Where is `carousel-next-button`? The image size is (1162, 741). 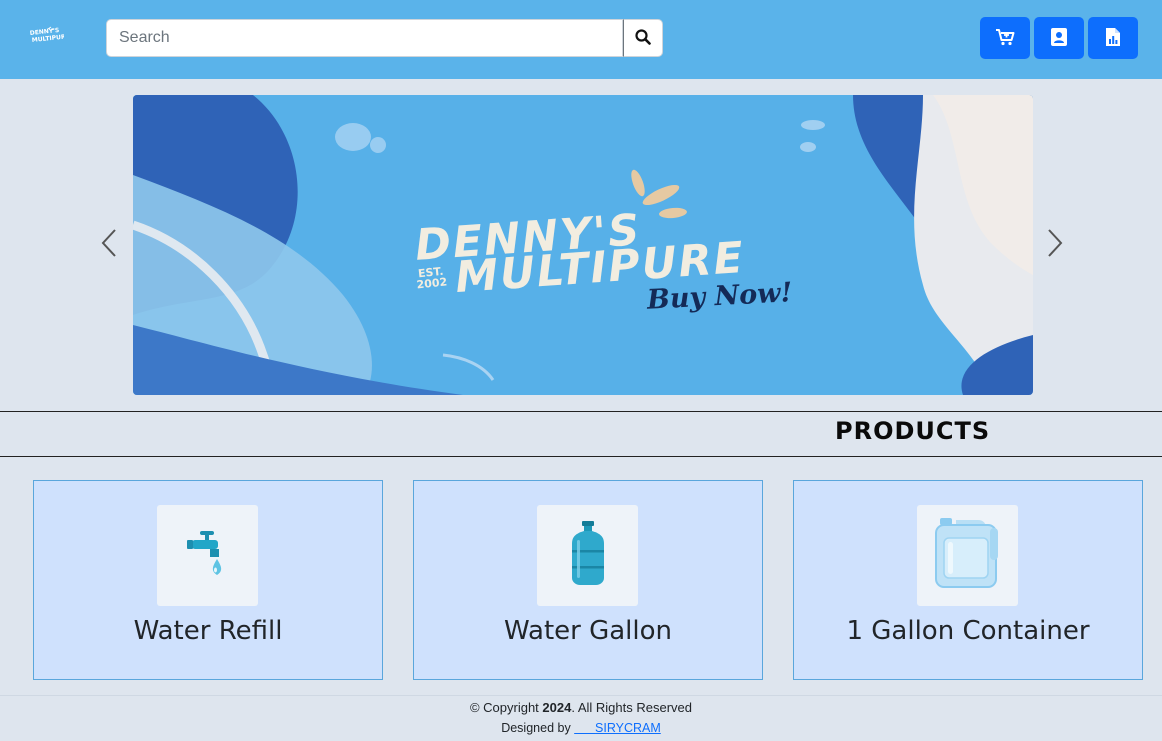
carousel-next-button is located at coordinates (1055, 245).